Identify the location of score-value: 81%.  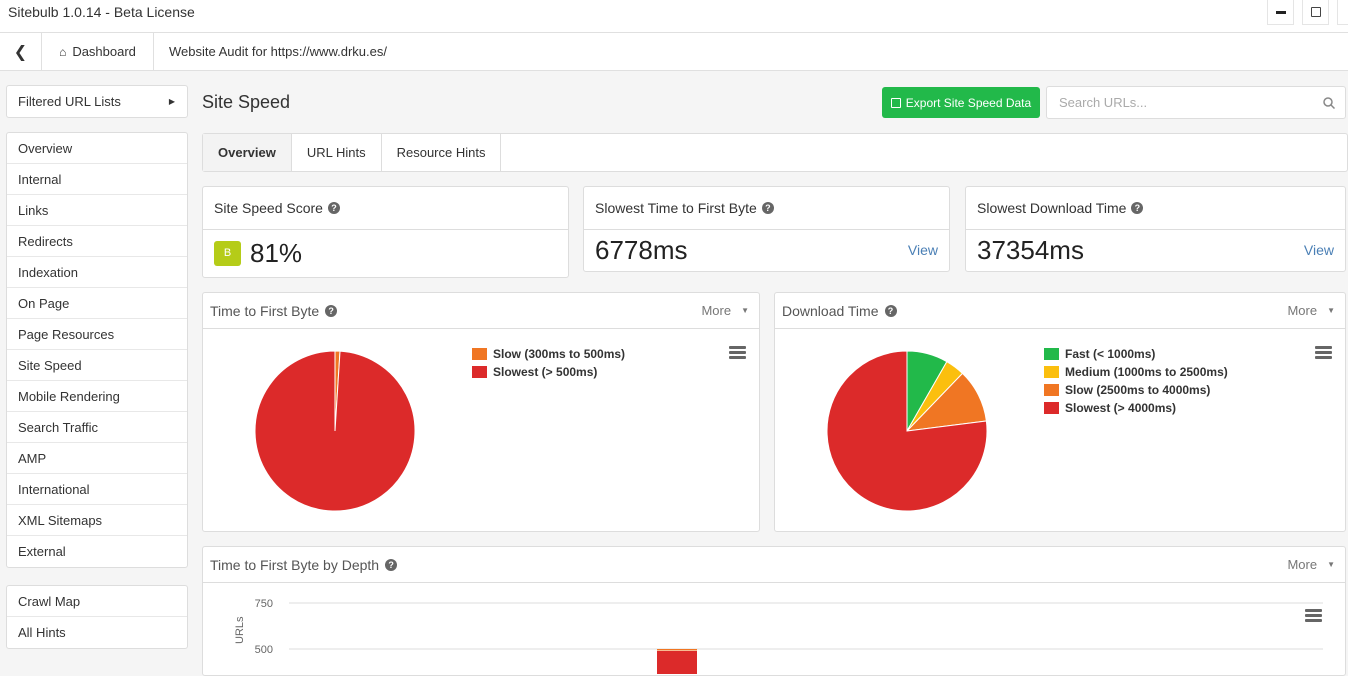
(276, 252).